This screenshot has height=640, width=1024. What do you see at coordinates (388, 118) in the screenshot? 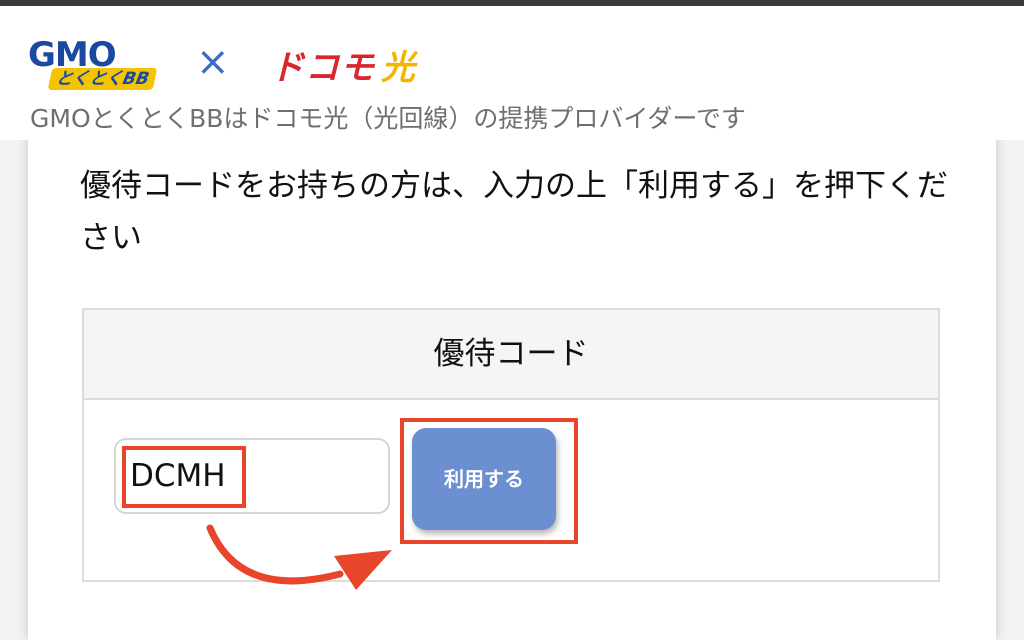
I see `provider-tagline: GMOとくとくBBはドコモ光（光回線）の提携プロバイダーです` at bounding box center [388, 118].